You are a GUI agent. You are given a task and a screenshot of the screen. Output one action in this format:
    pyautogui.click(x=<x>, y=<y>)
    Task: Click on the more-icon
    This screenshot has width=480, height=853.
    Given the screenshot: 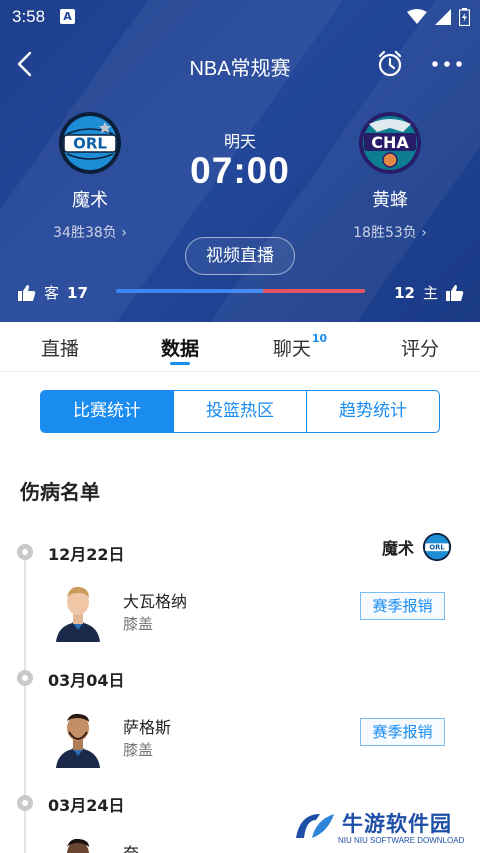 What is the action you would take?
    pyautogui.click(x=447, y=64)
    